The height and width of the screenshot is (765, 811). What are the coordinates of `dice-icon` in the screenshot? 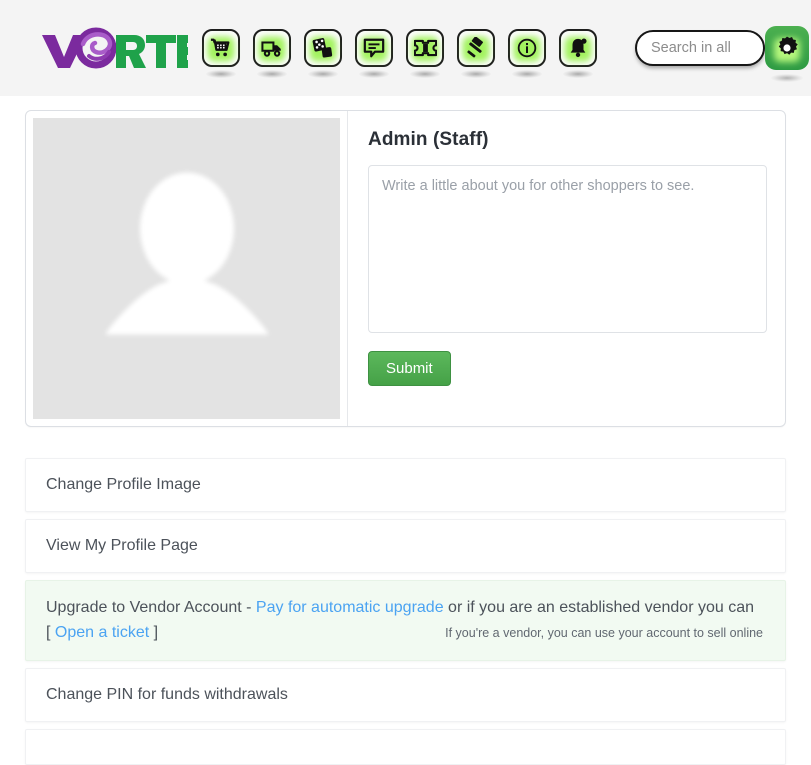 It's located at (322, 48).